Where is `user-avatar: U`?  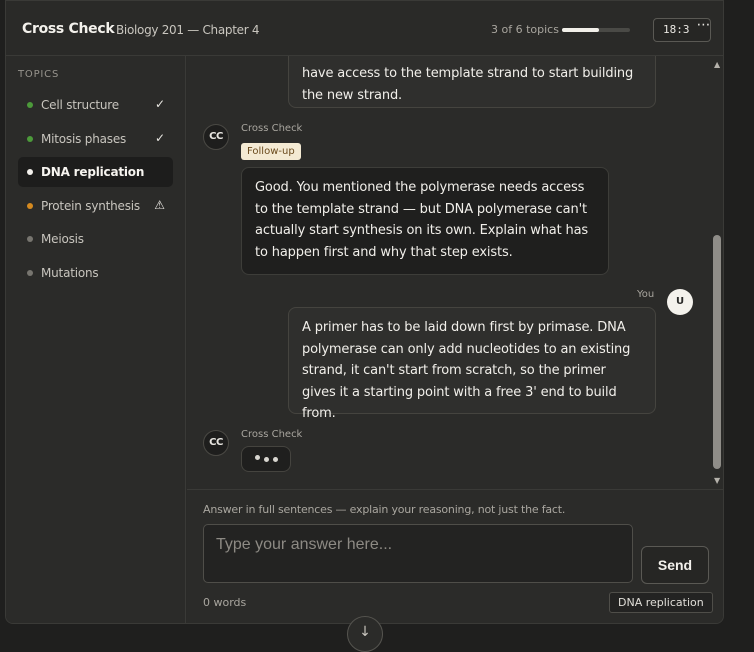 user-avatar: U is located at coordinates (680, 302).